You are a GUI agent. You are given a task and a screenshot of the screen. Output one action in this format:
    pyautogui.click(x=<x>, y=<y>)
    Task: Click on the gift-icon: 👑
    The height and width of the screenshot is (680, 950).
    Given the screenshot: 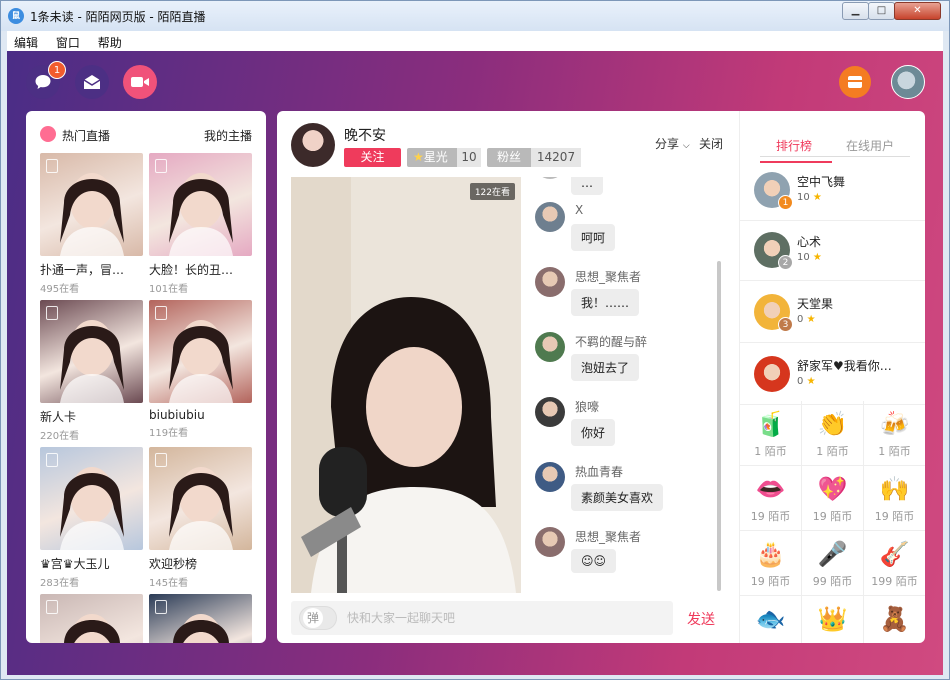 What is the action you would take?
    pyautogui.click(x=832, y=619)
    